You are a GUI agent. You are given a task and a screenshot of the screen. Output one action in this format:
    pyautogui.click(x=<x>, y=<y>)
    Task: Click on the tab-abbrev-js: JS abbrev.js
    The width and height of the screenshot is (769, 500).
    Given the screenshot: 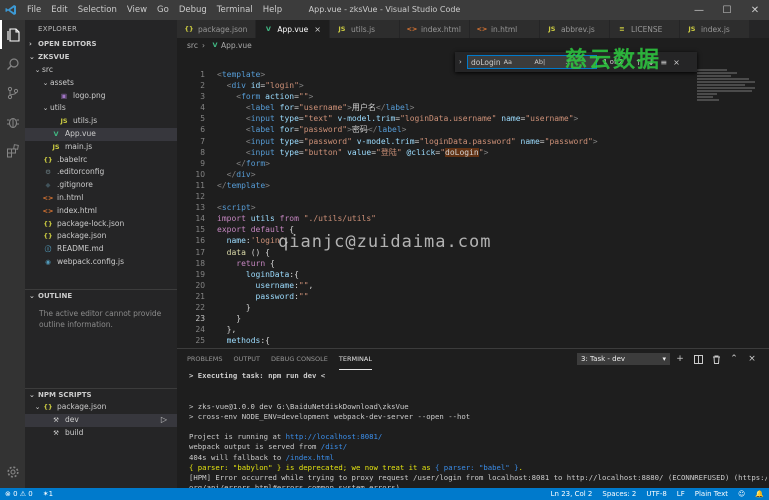 What is the action you would take?
    pyautogui.click(x=574, y=29)
    